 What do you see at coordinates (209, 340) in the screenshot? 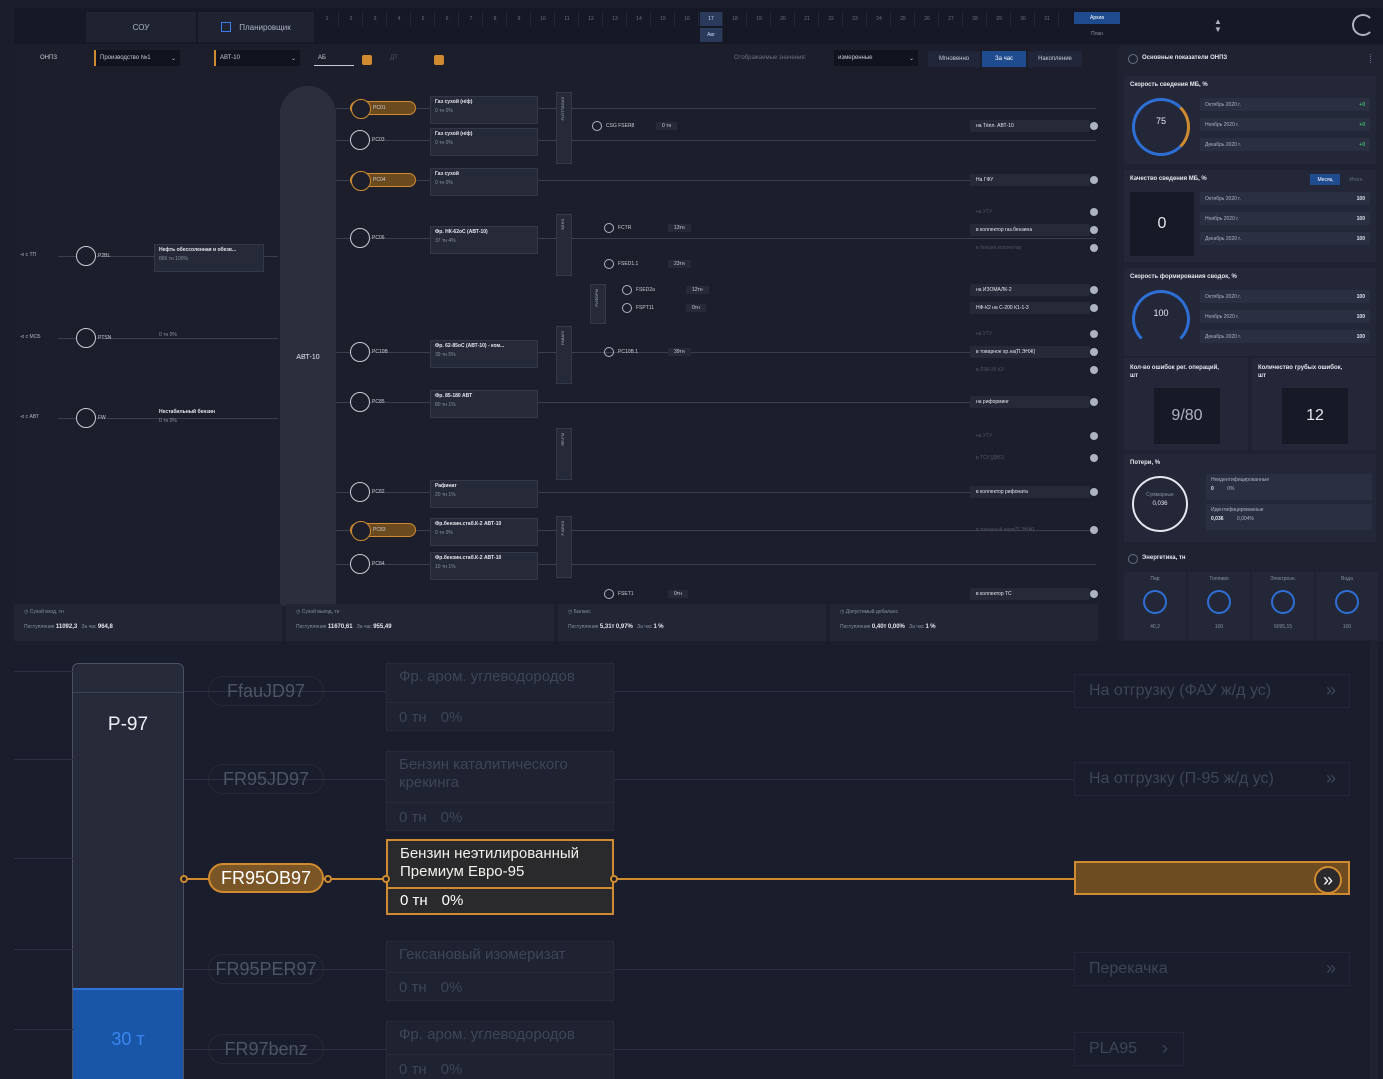
I see `source-product-1: 0 тн 0%` at bounding box center [209, 340].